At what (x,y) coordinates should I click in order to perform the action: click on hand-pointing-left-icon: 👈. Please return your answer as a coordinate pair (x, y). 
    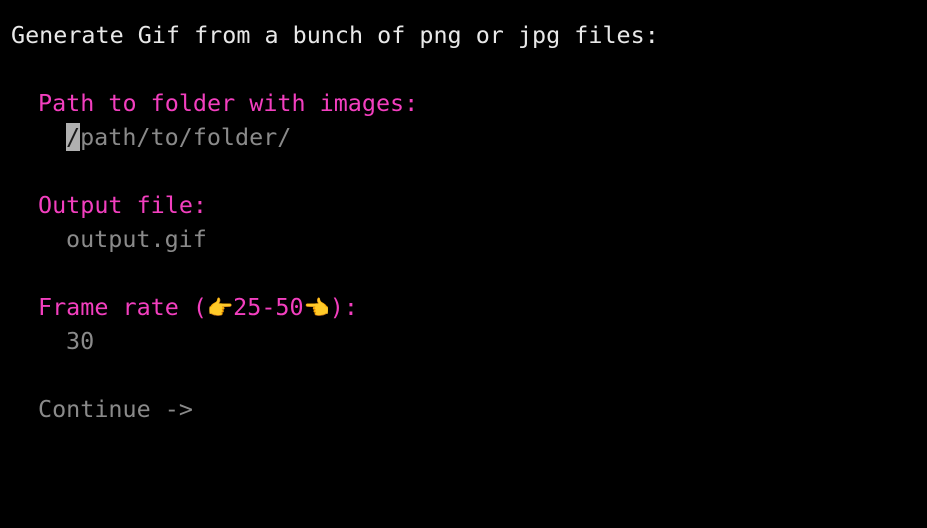
    Looking at the image, I should click on (316, 308).